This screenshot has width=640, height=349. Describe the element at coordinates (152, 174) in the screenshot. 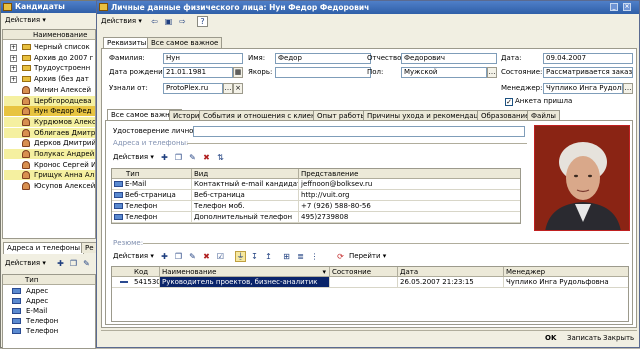

I see `addr-header-type: Тип` at that location.